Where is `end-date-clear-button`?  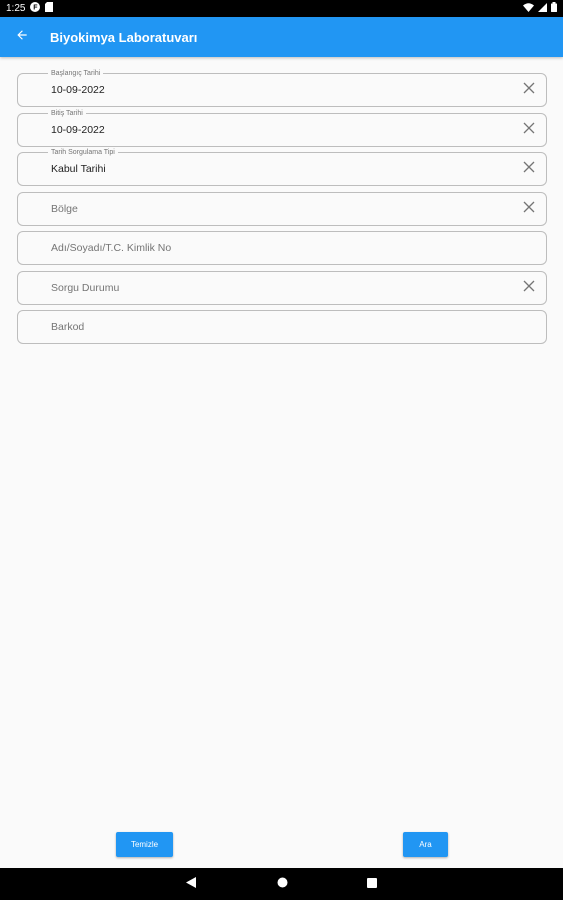 end-date-clear-button is located at coordinates (529, 130).